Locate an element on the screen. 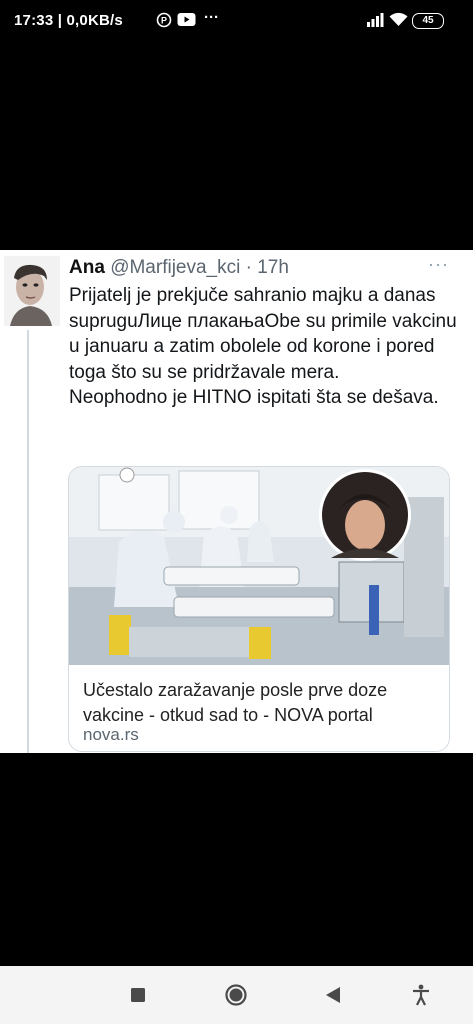 This screenshot has height=1024, width=473. pinterest-icon: P is located at coordinates (164, 22).